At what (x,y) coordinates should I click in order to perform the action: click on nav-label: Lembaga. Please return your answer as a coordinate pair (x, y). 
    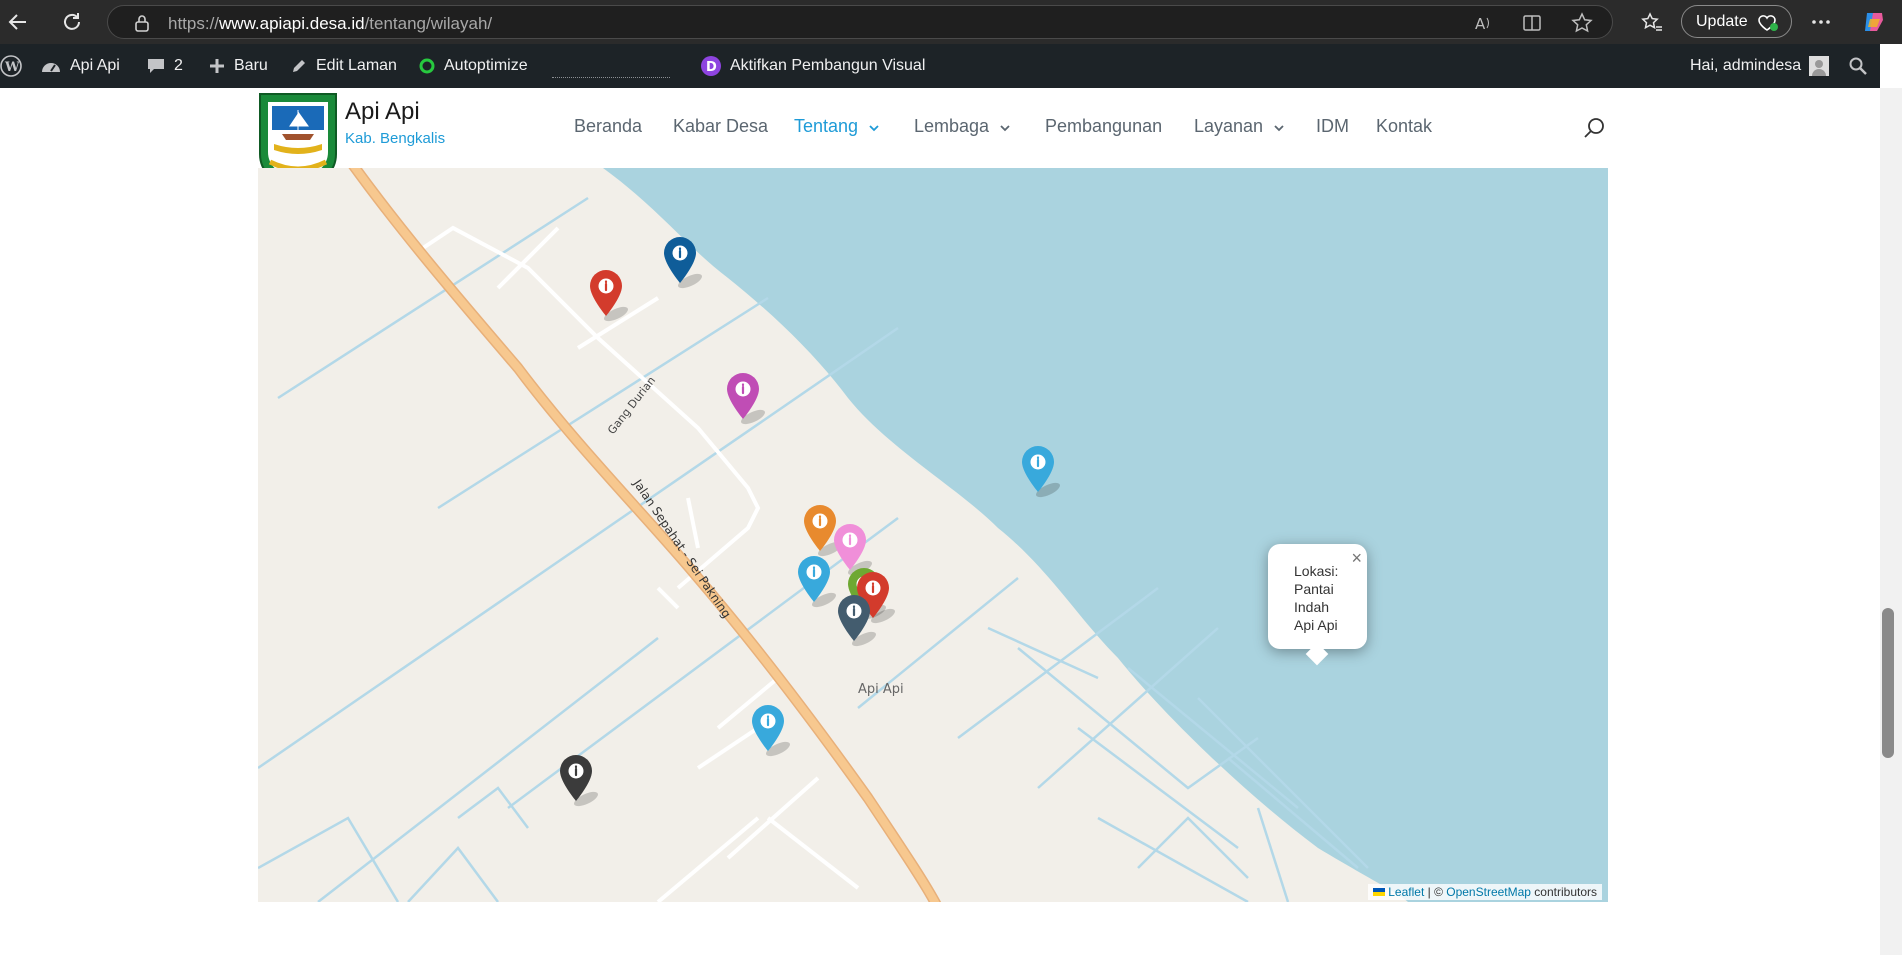
    Looking at the image, I should click on (952, 126).